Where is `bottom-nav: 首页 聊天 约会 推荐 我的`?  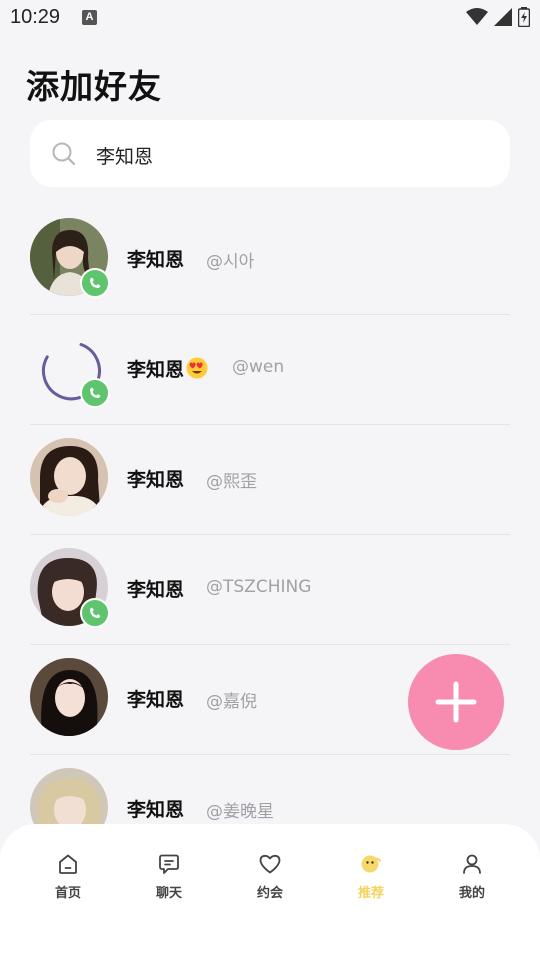
bottom-nav: 首页 聊天 约会 推荐 我的 is located at coordinates (270, 892).